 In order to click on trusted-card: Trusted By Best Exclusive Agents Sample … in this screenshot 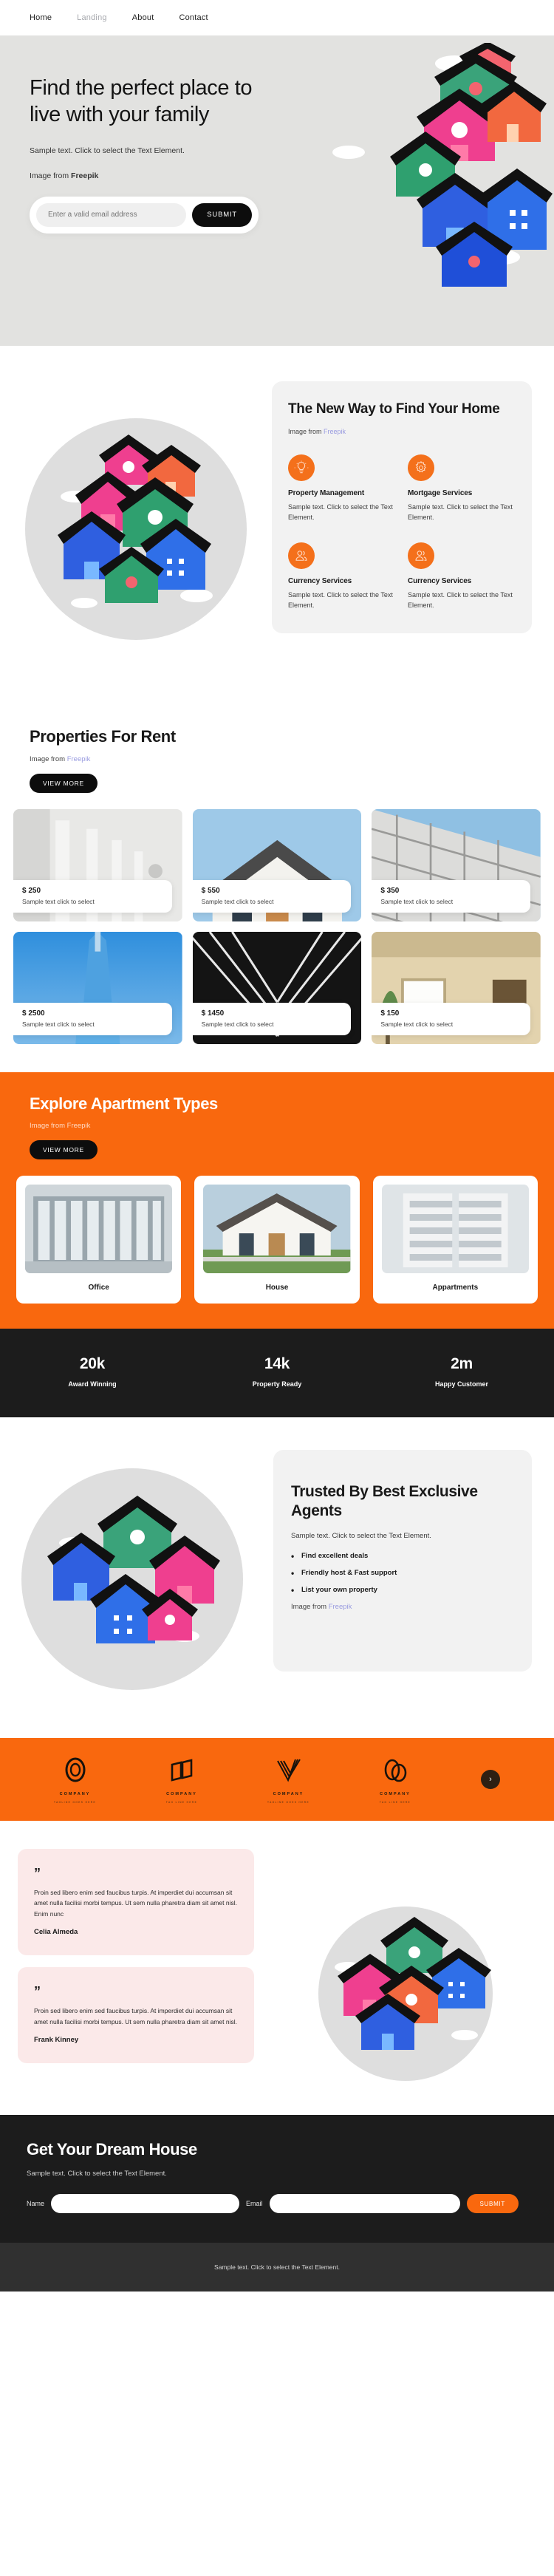, I will do `click(402, 1561)`.